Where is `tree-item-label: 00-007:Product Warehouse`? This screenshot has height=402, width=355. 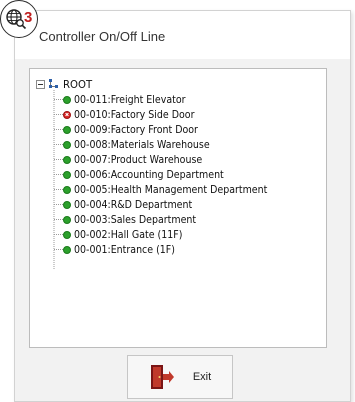
tree-item-label: 00-007:Product Warehouse is located at coordinates (138, 159).